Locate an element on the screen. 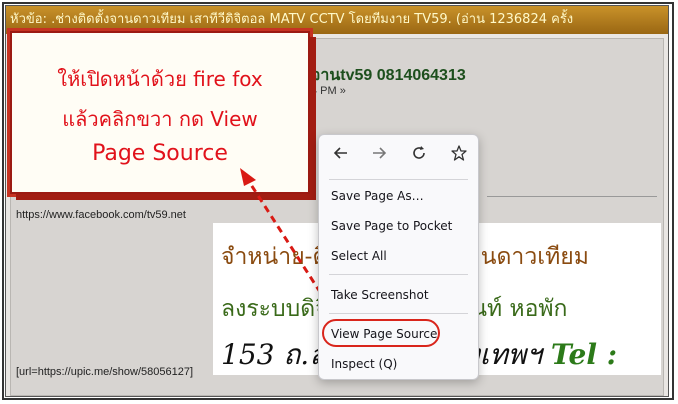  highlight-circle is located at coordinates (381, 333).